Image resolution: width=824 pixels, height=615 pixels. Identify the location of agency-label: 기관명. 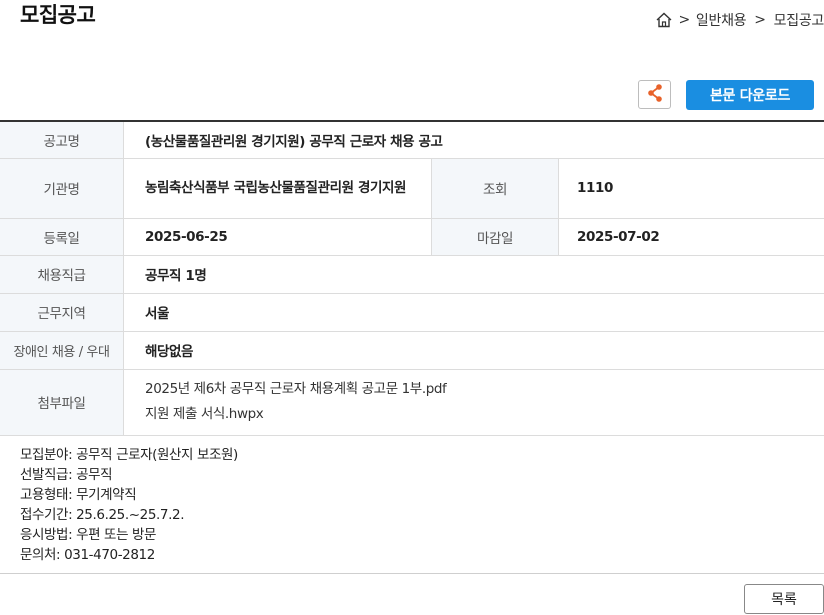
(62, 188).